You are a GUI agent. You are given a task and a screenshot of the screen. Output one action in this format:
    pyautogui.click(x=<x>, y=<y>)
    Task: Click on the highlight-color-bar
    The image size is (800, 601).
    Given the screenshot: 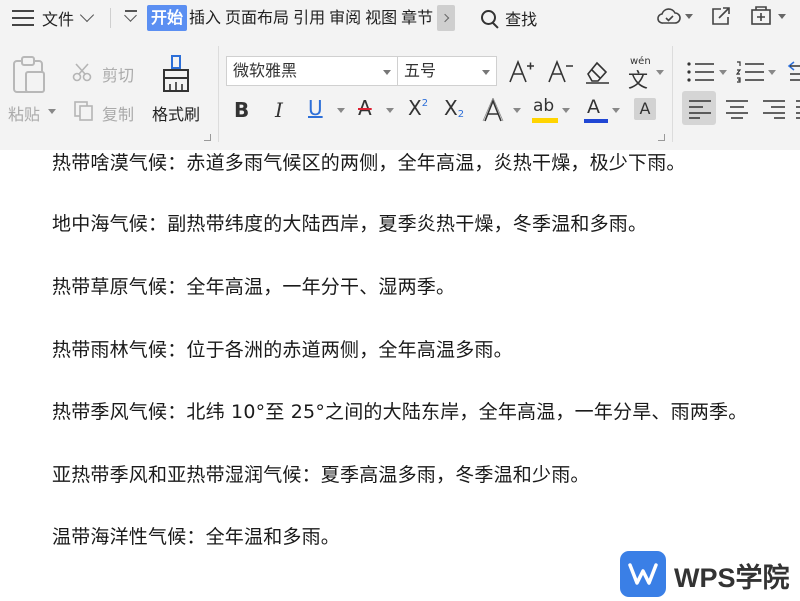 What is the action you would take?
    pyautogui.click(x=545, y=120)
    